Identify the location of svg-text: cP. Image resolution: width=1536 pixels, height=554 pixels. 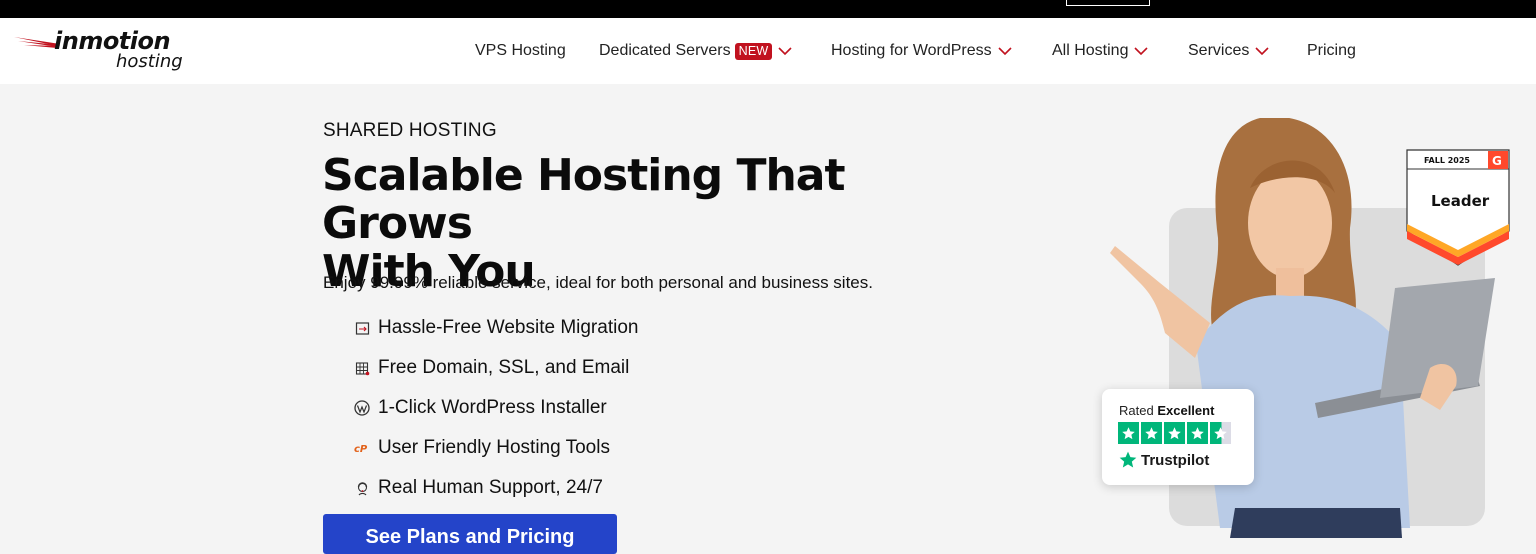
(361, 449).